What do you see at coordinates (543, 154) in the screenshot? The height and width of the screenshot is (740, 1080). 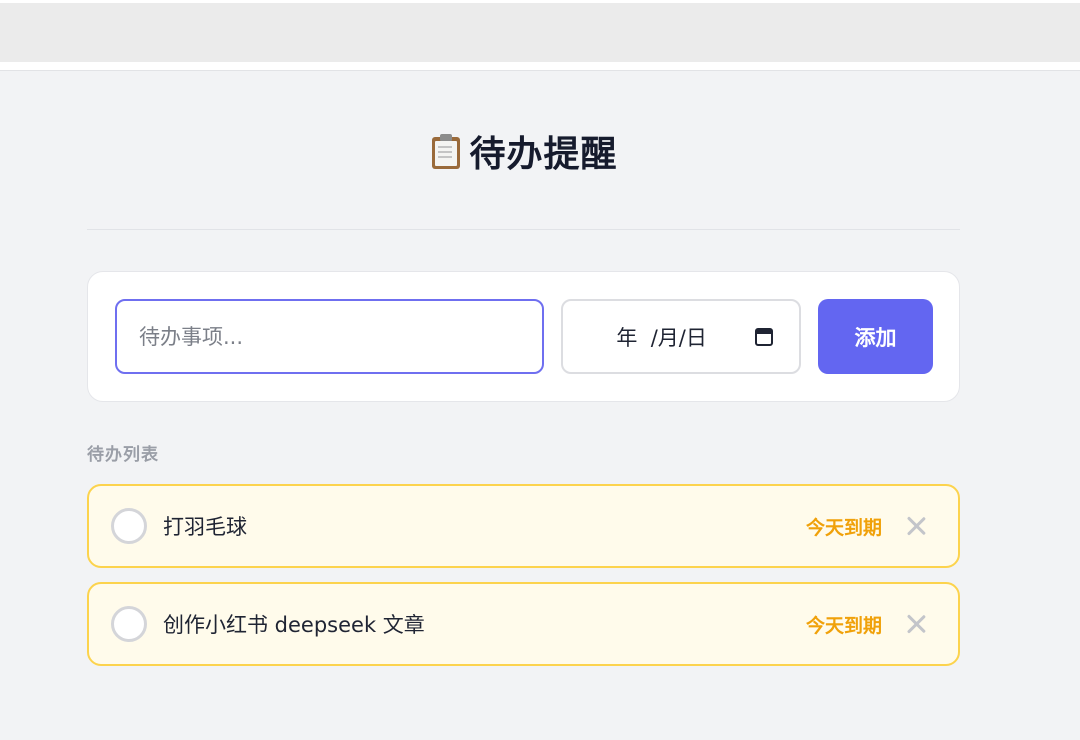 I see `page-title: 待办提醒` at bounding box center [543, 154].